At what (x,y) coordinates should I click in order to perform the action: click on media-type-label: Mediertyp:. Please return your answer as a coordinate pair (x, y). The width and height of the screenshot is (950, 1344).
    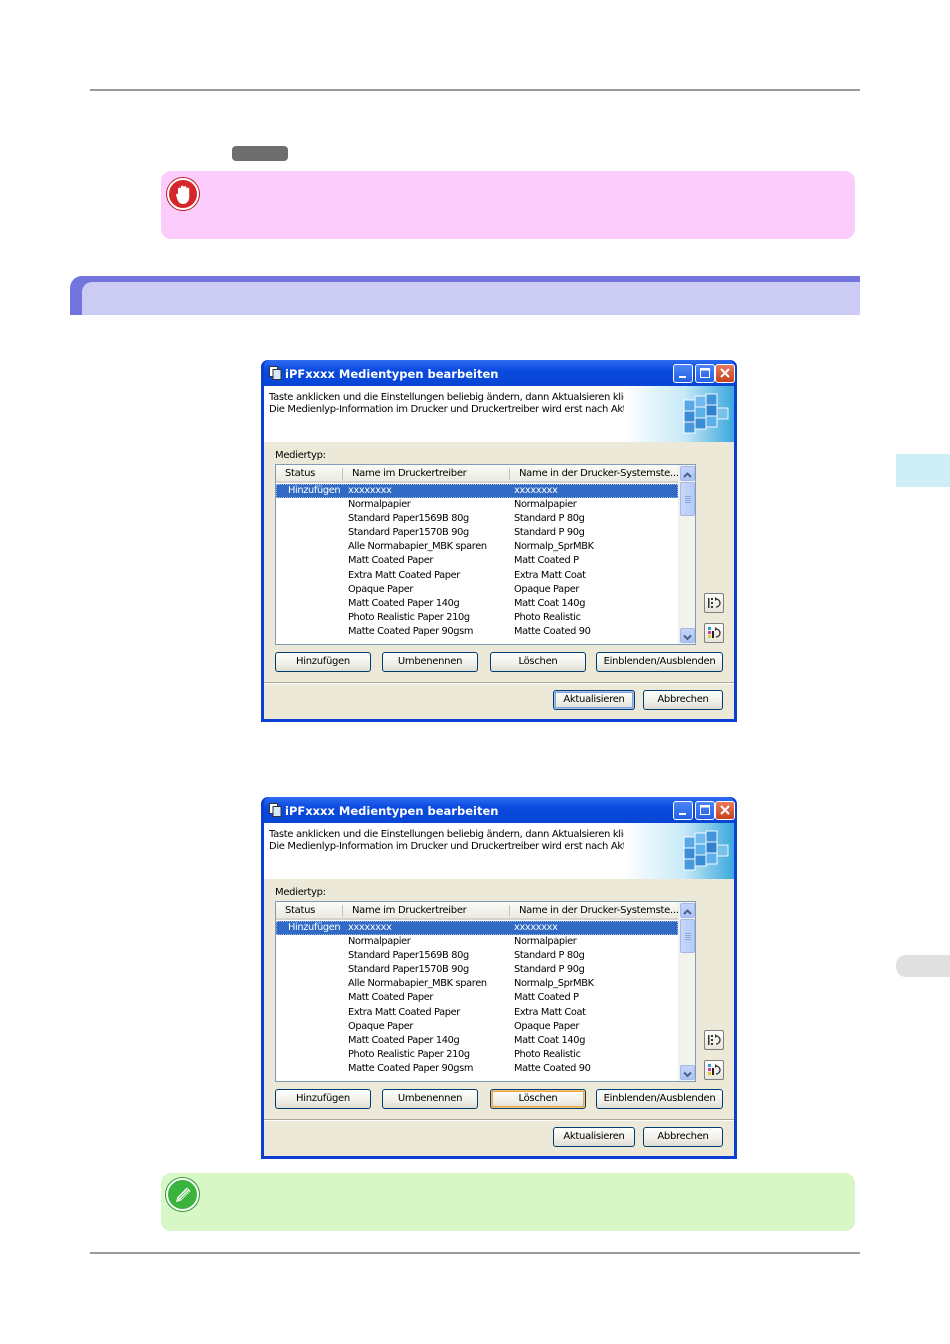
    Looking at the image, I should click on (300, 892).